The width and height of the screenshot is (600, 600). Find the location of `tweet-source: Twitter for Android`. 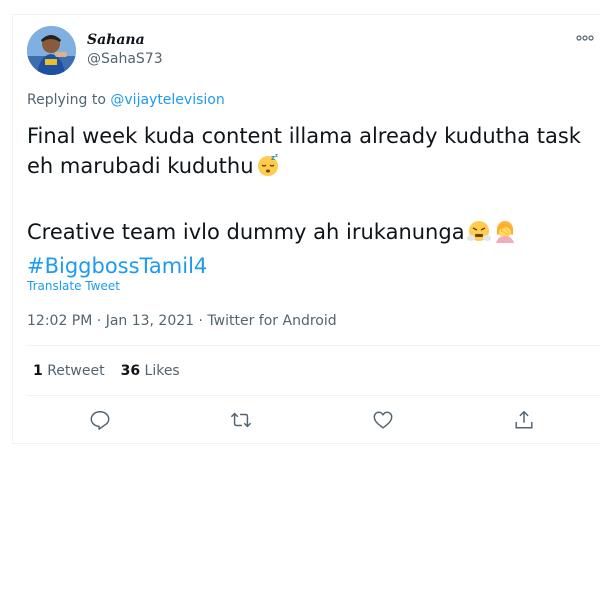

tweet-source: Twitter for Android is located at coordinates (271, 321).